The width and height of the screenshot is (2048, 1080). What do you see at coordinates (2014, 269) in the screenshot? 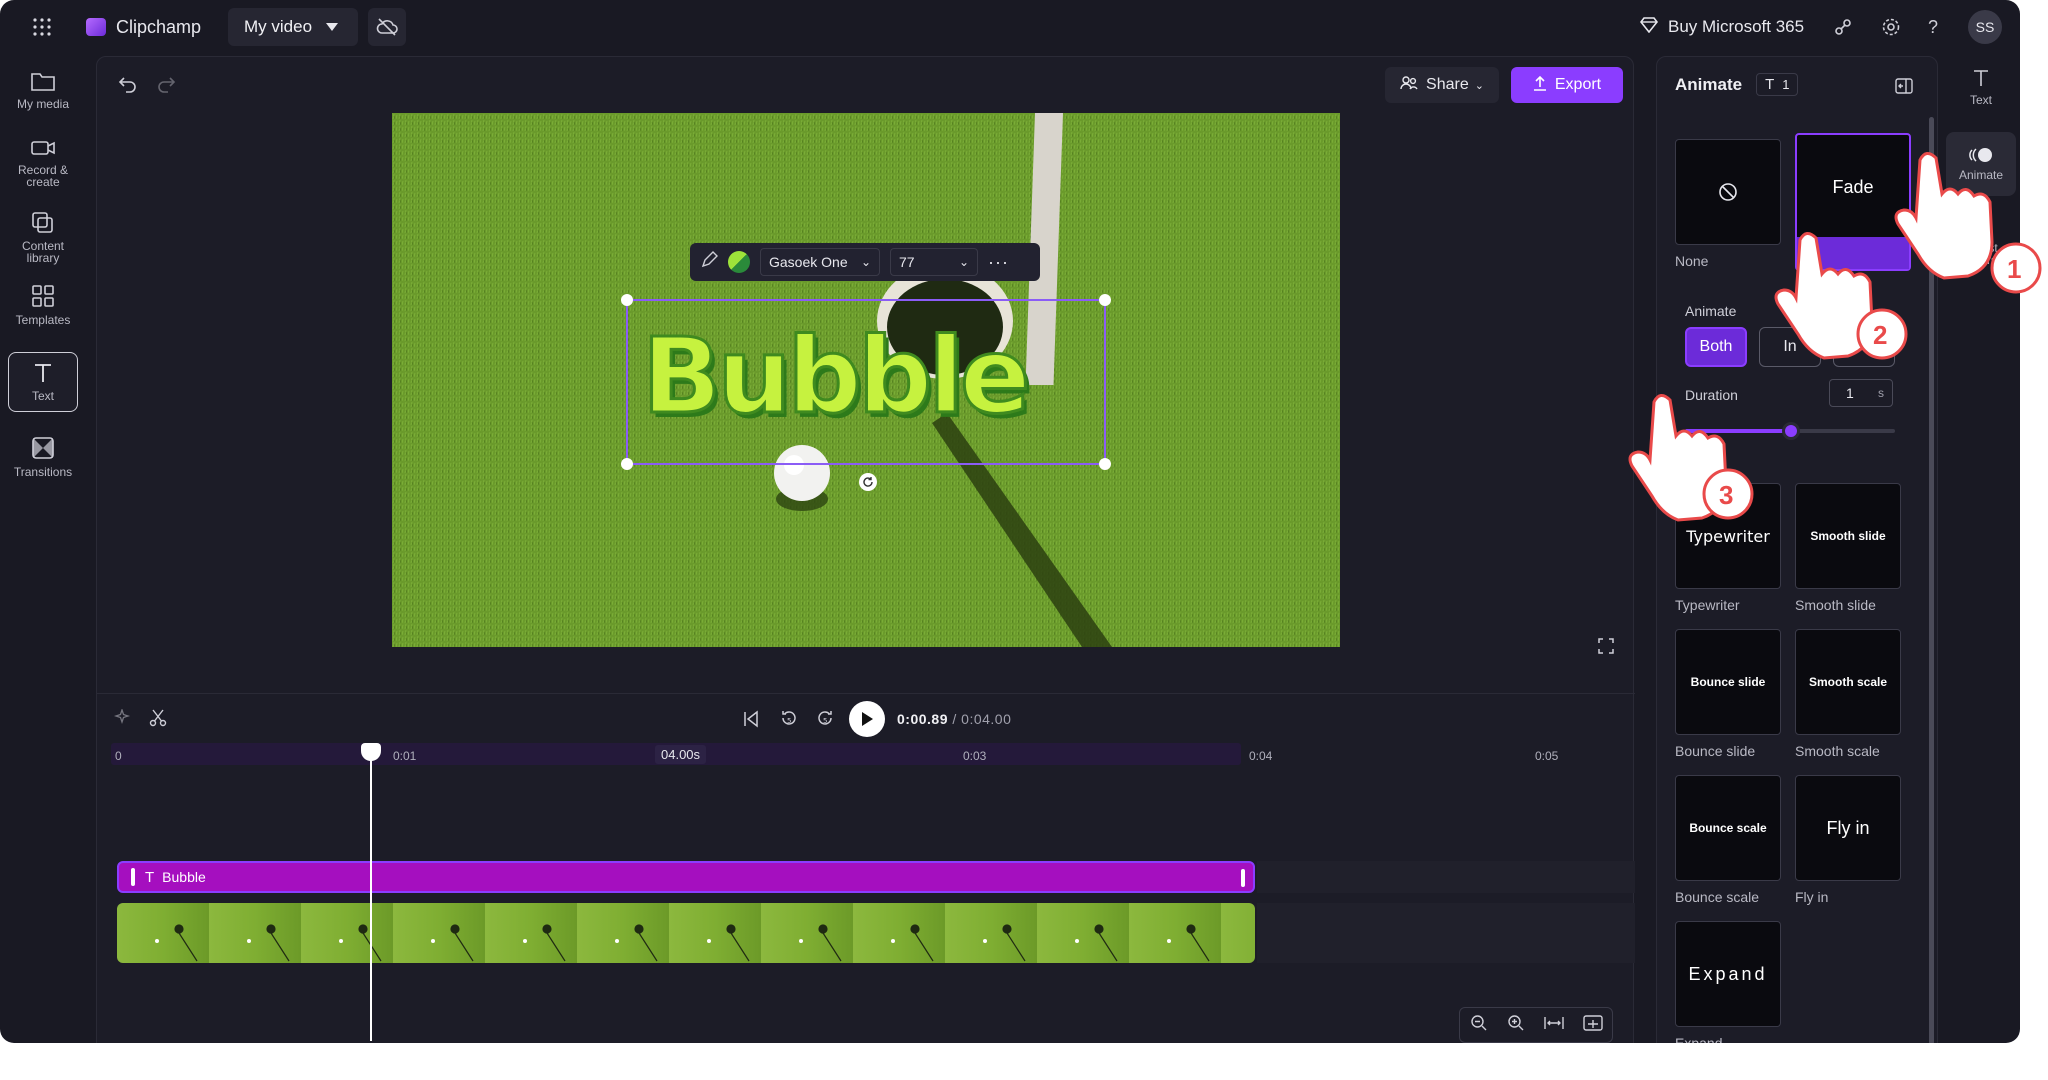
I see `callout-number: 1` at bounding box center [2014, 269].